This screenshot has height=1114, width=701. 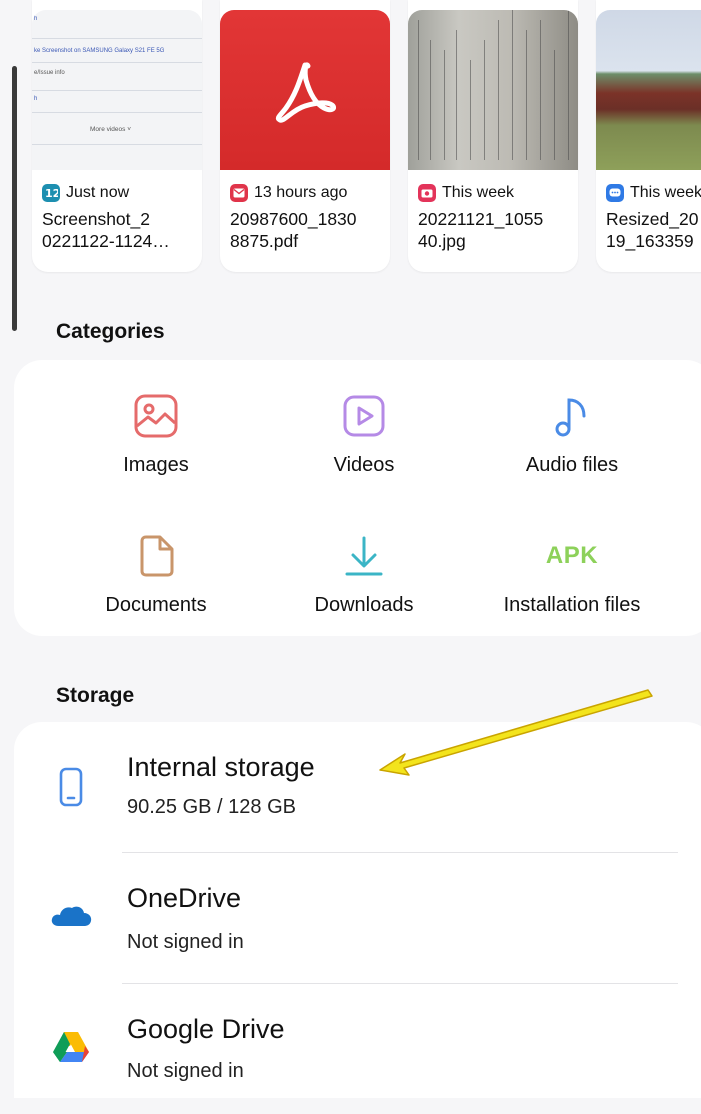 What do you see at coordinates (364, 465) in the screenshot?
I see `category-label: Videos` at bounding box center [364, 465].